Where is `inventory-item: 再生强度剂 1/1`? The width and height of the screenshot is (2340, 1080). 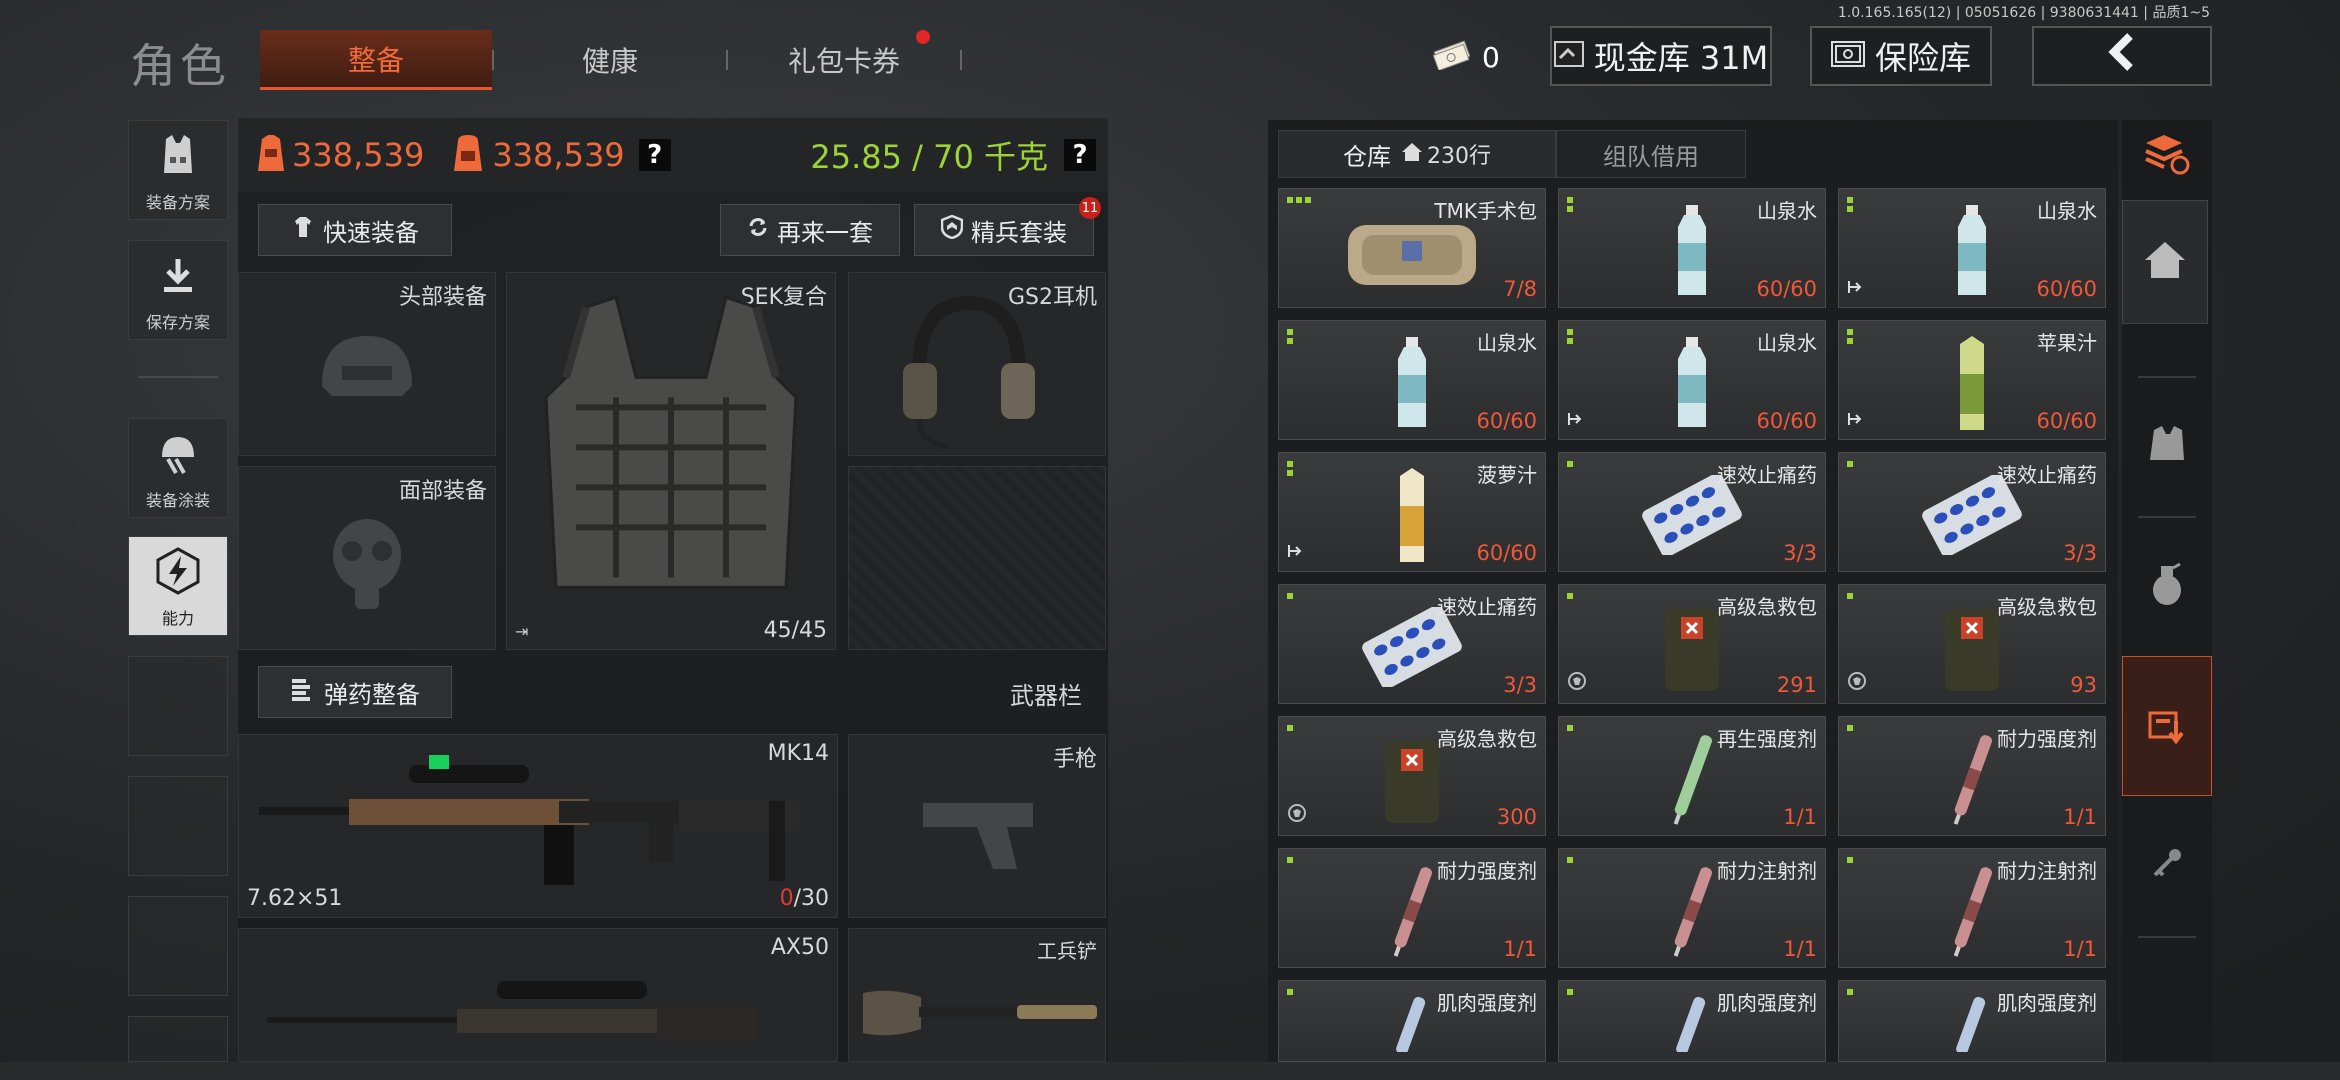
inventory-item: 再生强度剂 1/1 is located at coordinates (1692, 776).